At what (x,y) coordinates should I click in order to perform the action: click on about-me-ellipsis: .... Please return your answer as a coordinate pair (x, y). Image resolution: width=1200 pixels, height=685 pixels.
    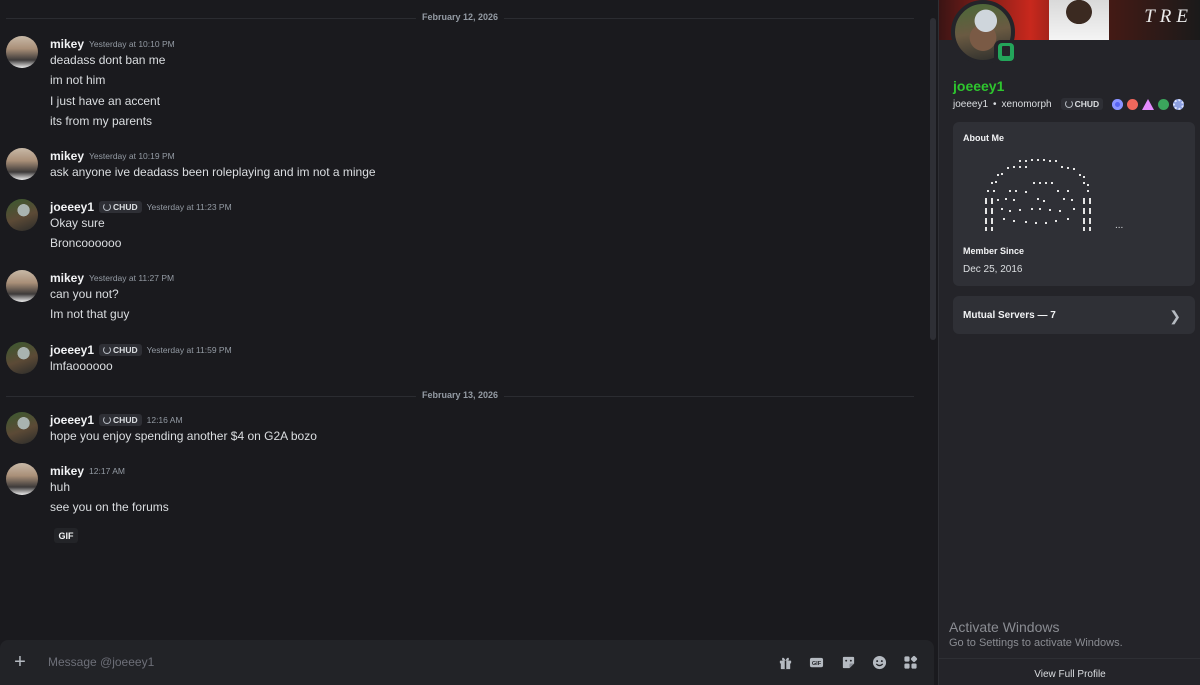
    Looking at the image, I should click on (1119, 225).